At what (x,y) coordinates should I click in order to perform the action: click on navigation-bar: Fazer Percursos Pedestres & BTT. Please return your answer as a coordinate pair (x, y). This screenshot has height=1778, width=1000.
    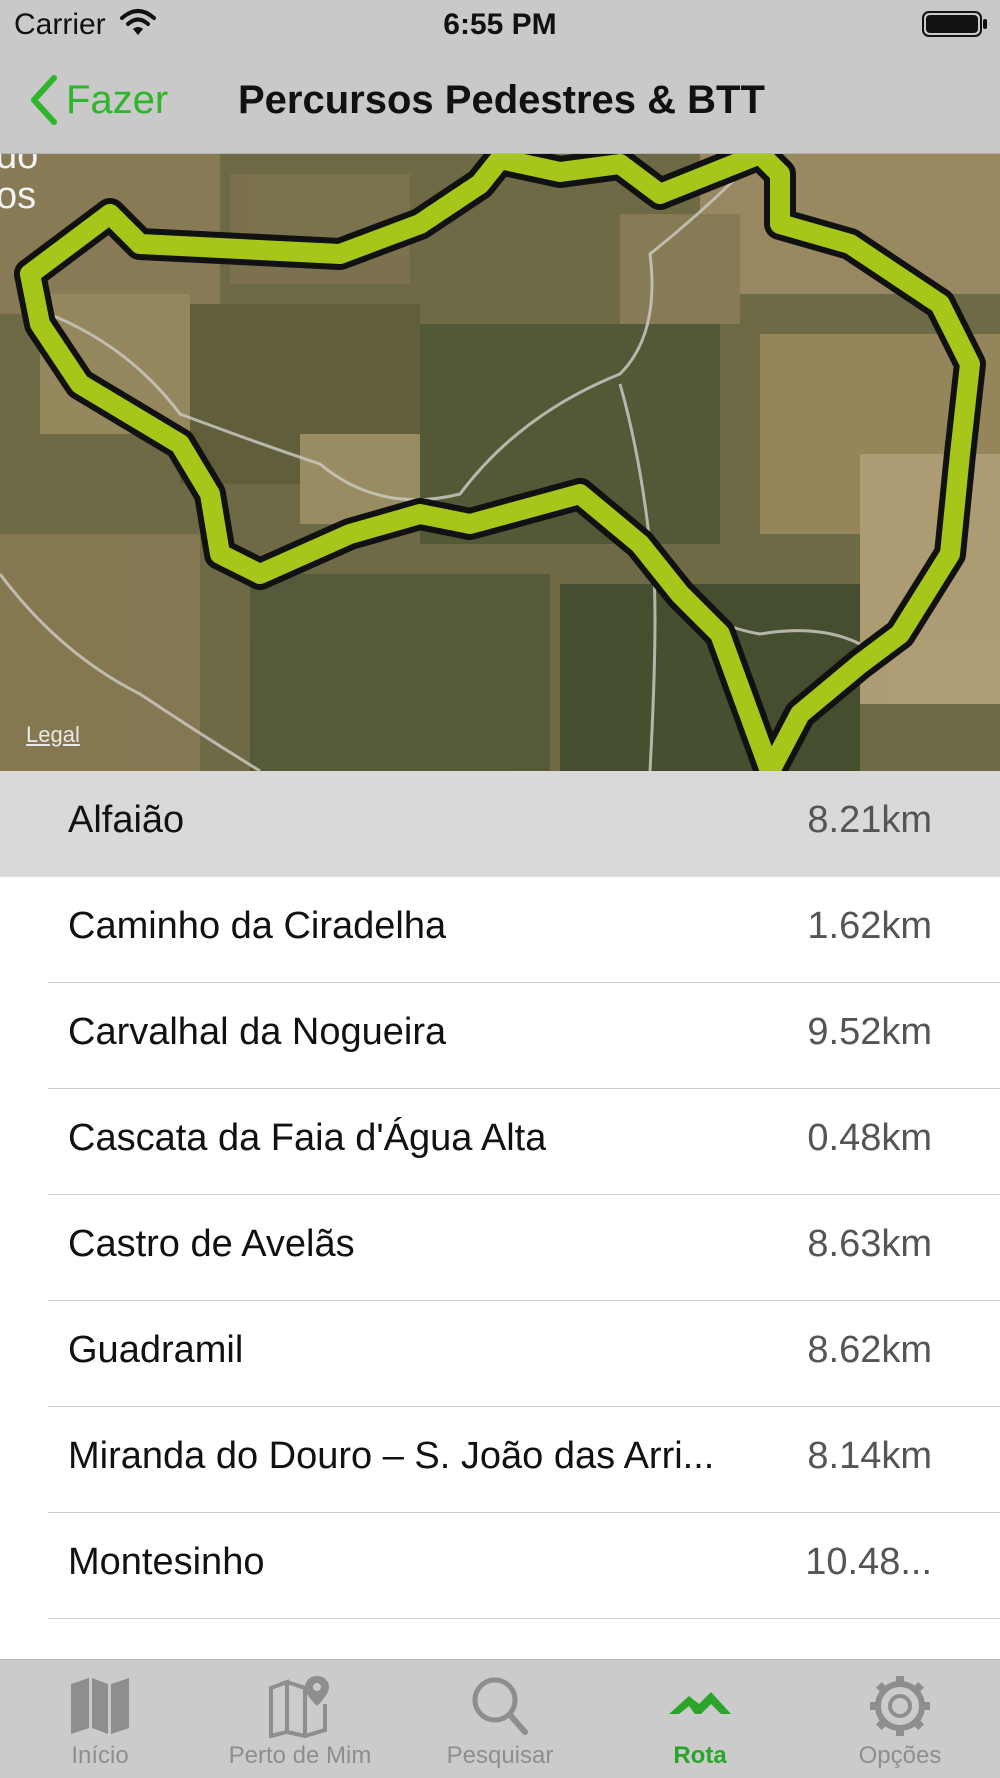
    Looking at the image, I should click on (500, 102).